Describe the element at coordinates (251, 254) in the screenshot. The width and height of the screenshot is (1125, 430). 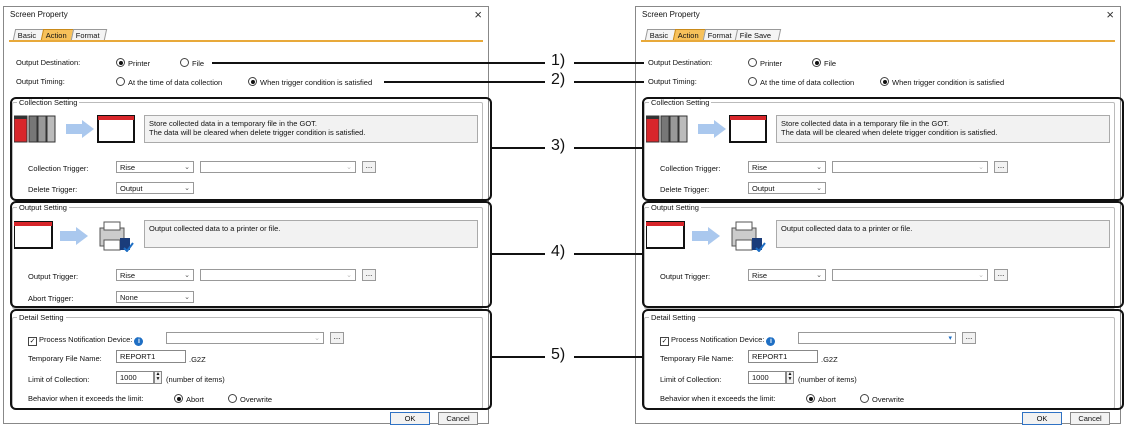
I see `bracket-output-left` at that location.